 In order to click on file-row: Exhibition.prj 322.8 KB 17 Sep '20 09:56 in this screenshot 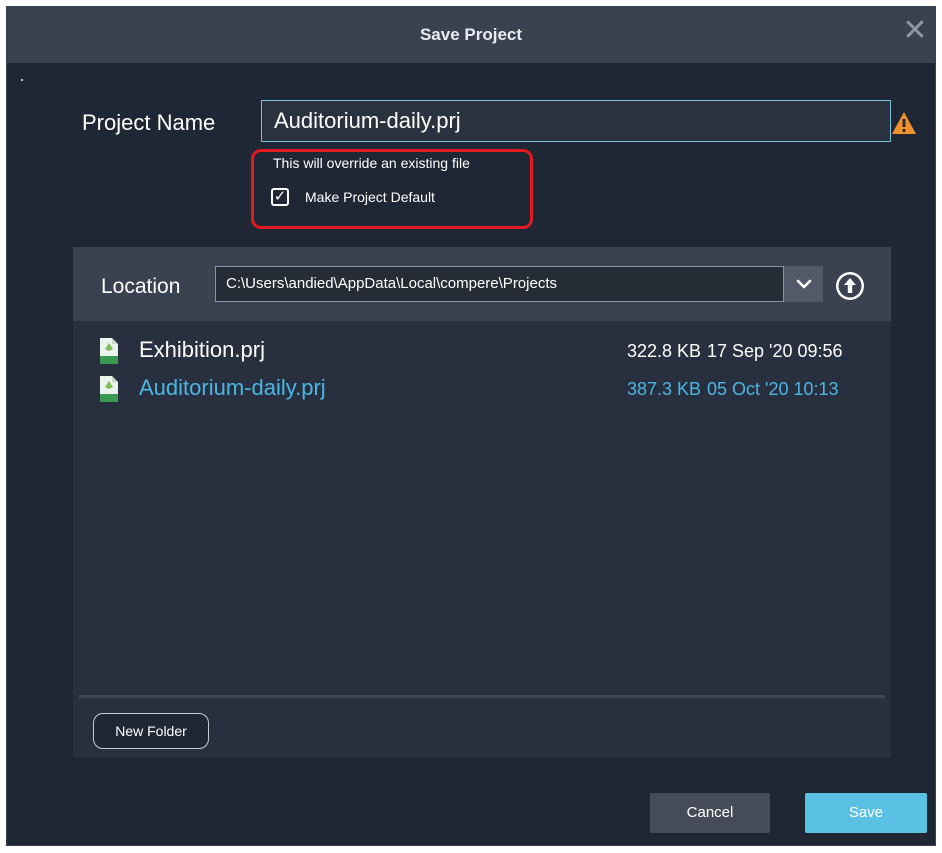, I will do `click(482, 356)`.